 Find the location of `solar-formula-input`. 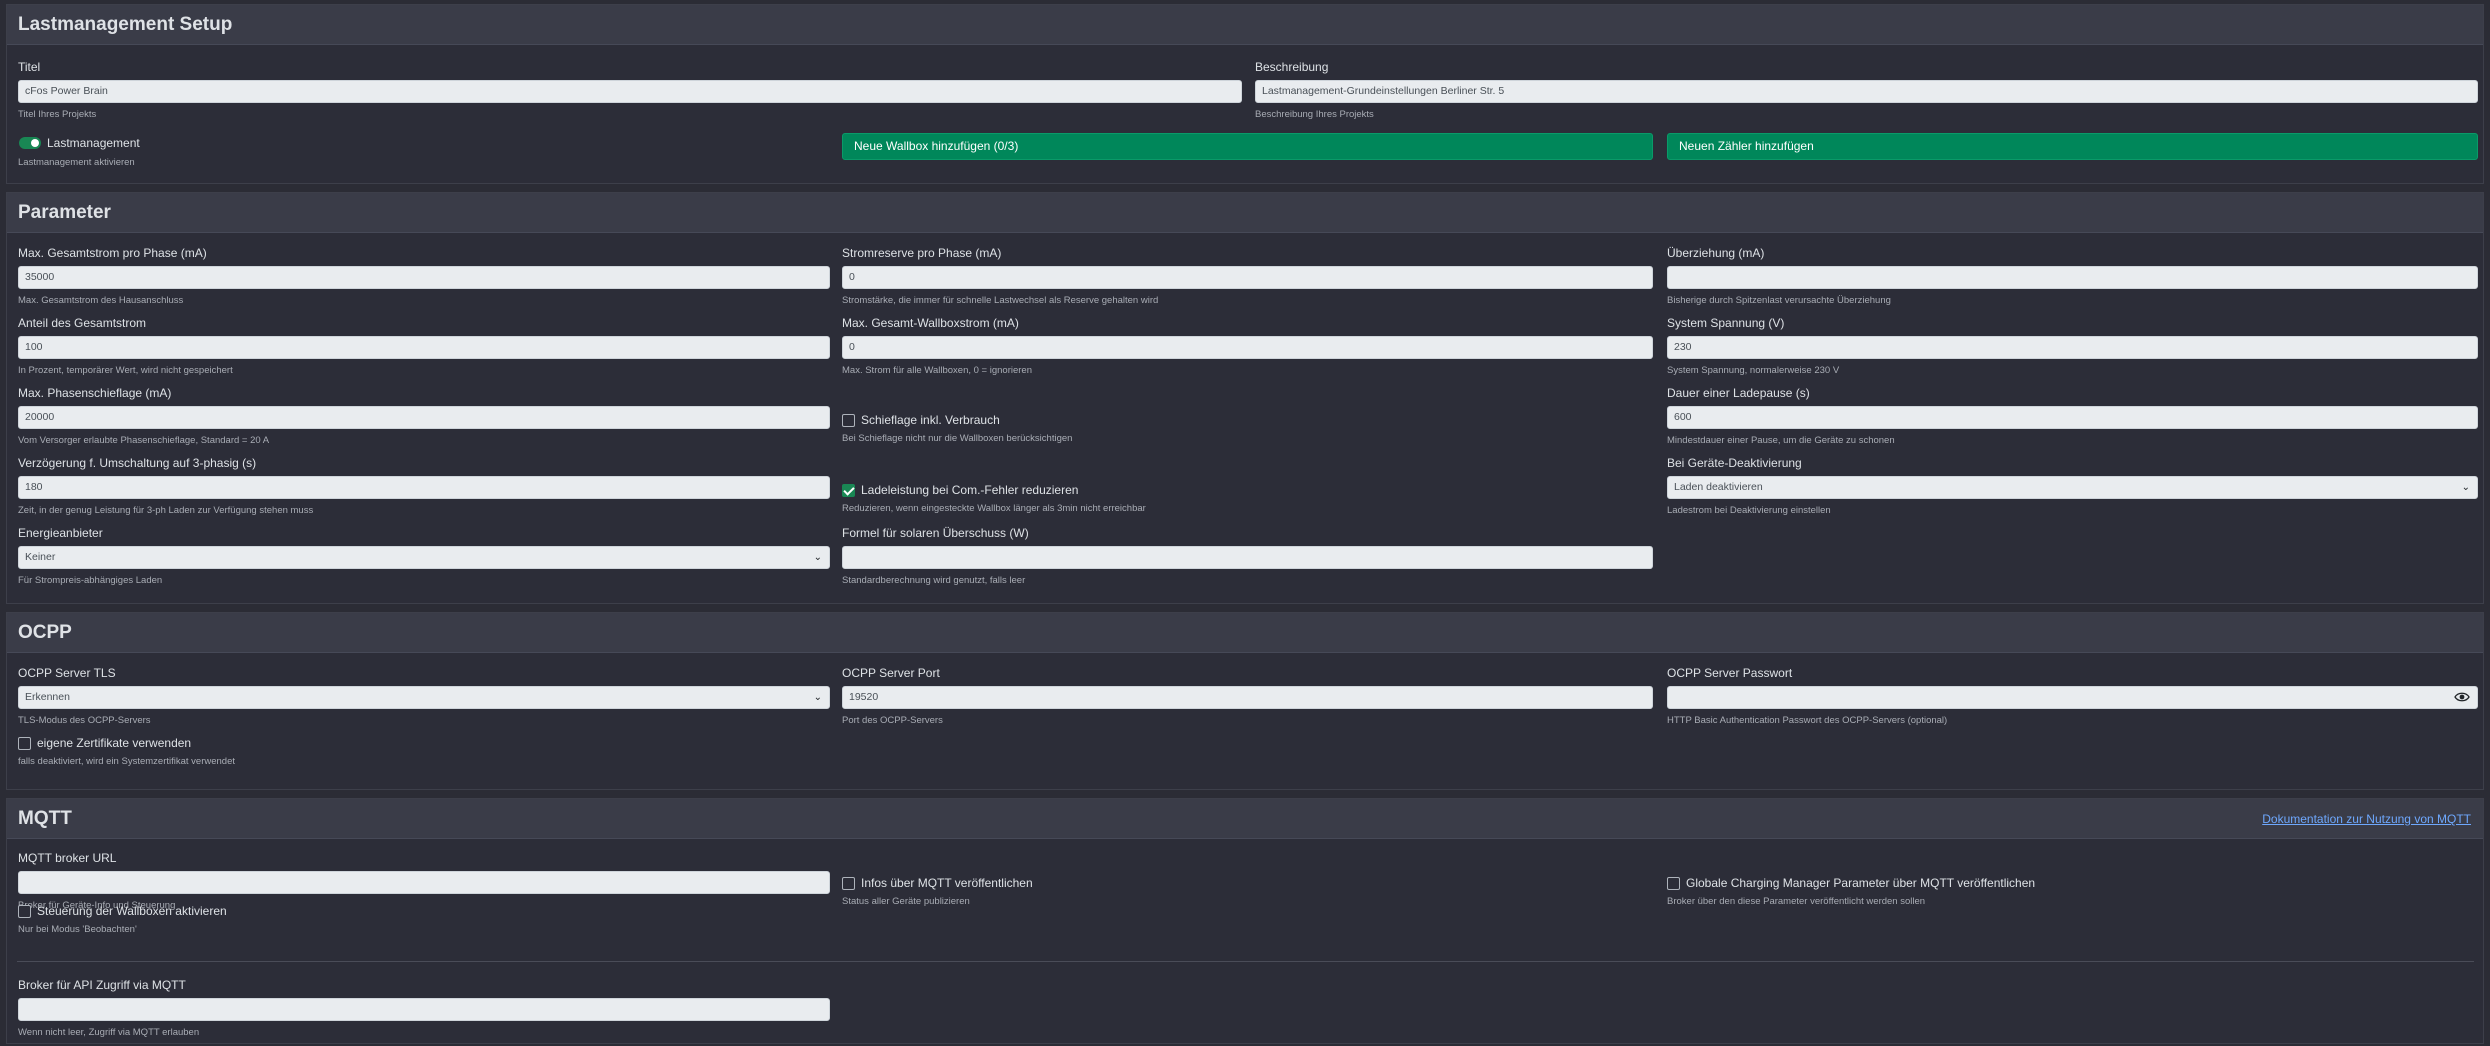

solar-formula-input is located at coordinates (1247, 557).